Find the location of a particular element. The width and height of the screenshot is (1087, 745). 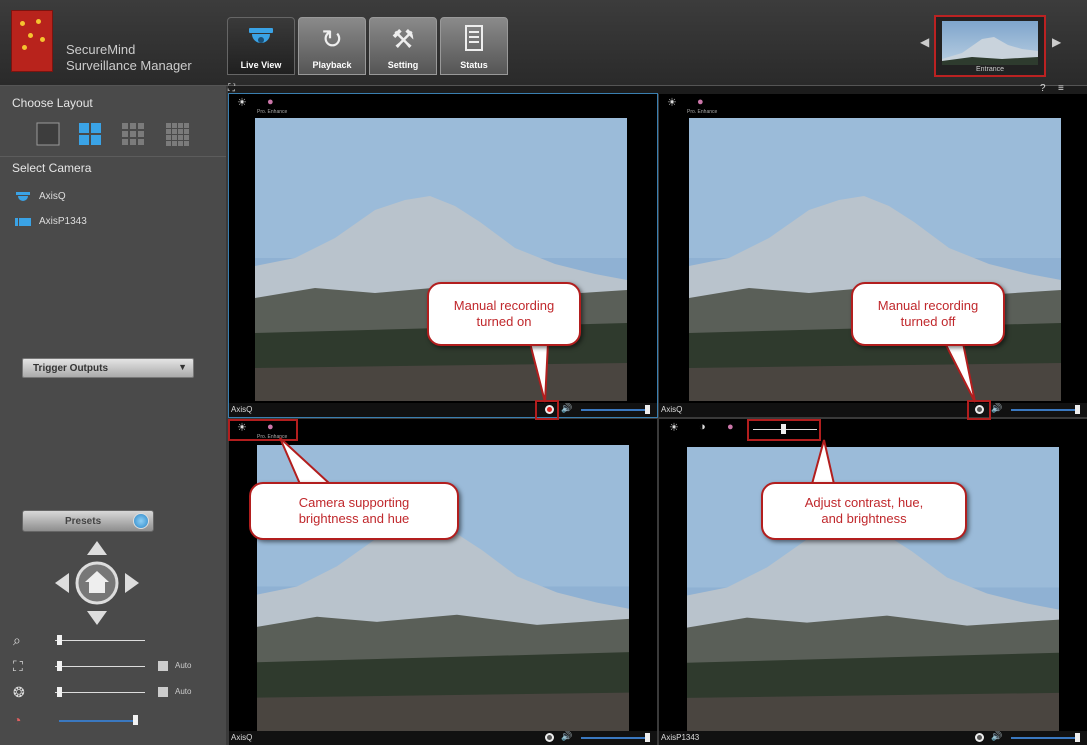

nav-live-view-button: Live View is located at coordinates (261, 46).